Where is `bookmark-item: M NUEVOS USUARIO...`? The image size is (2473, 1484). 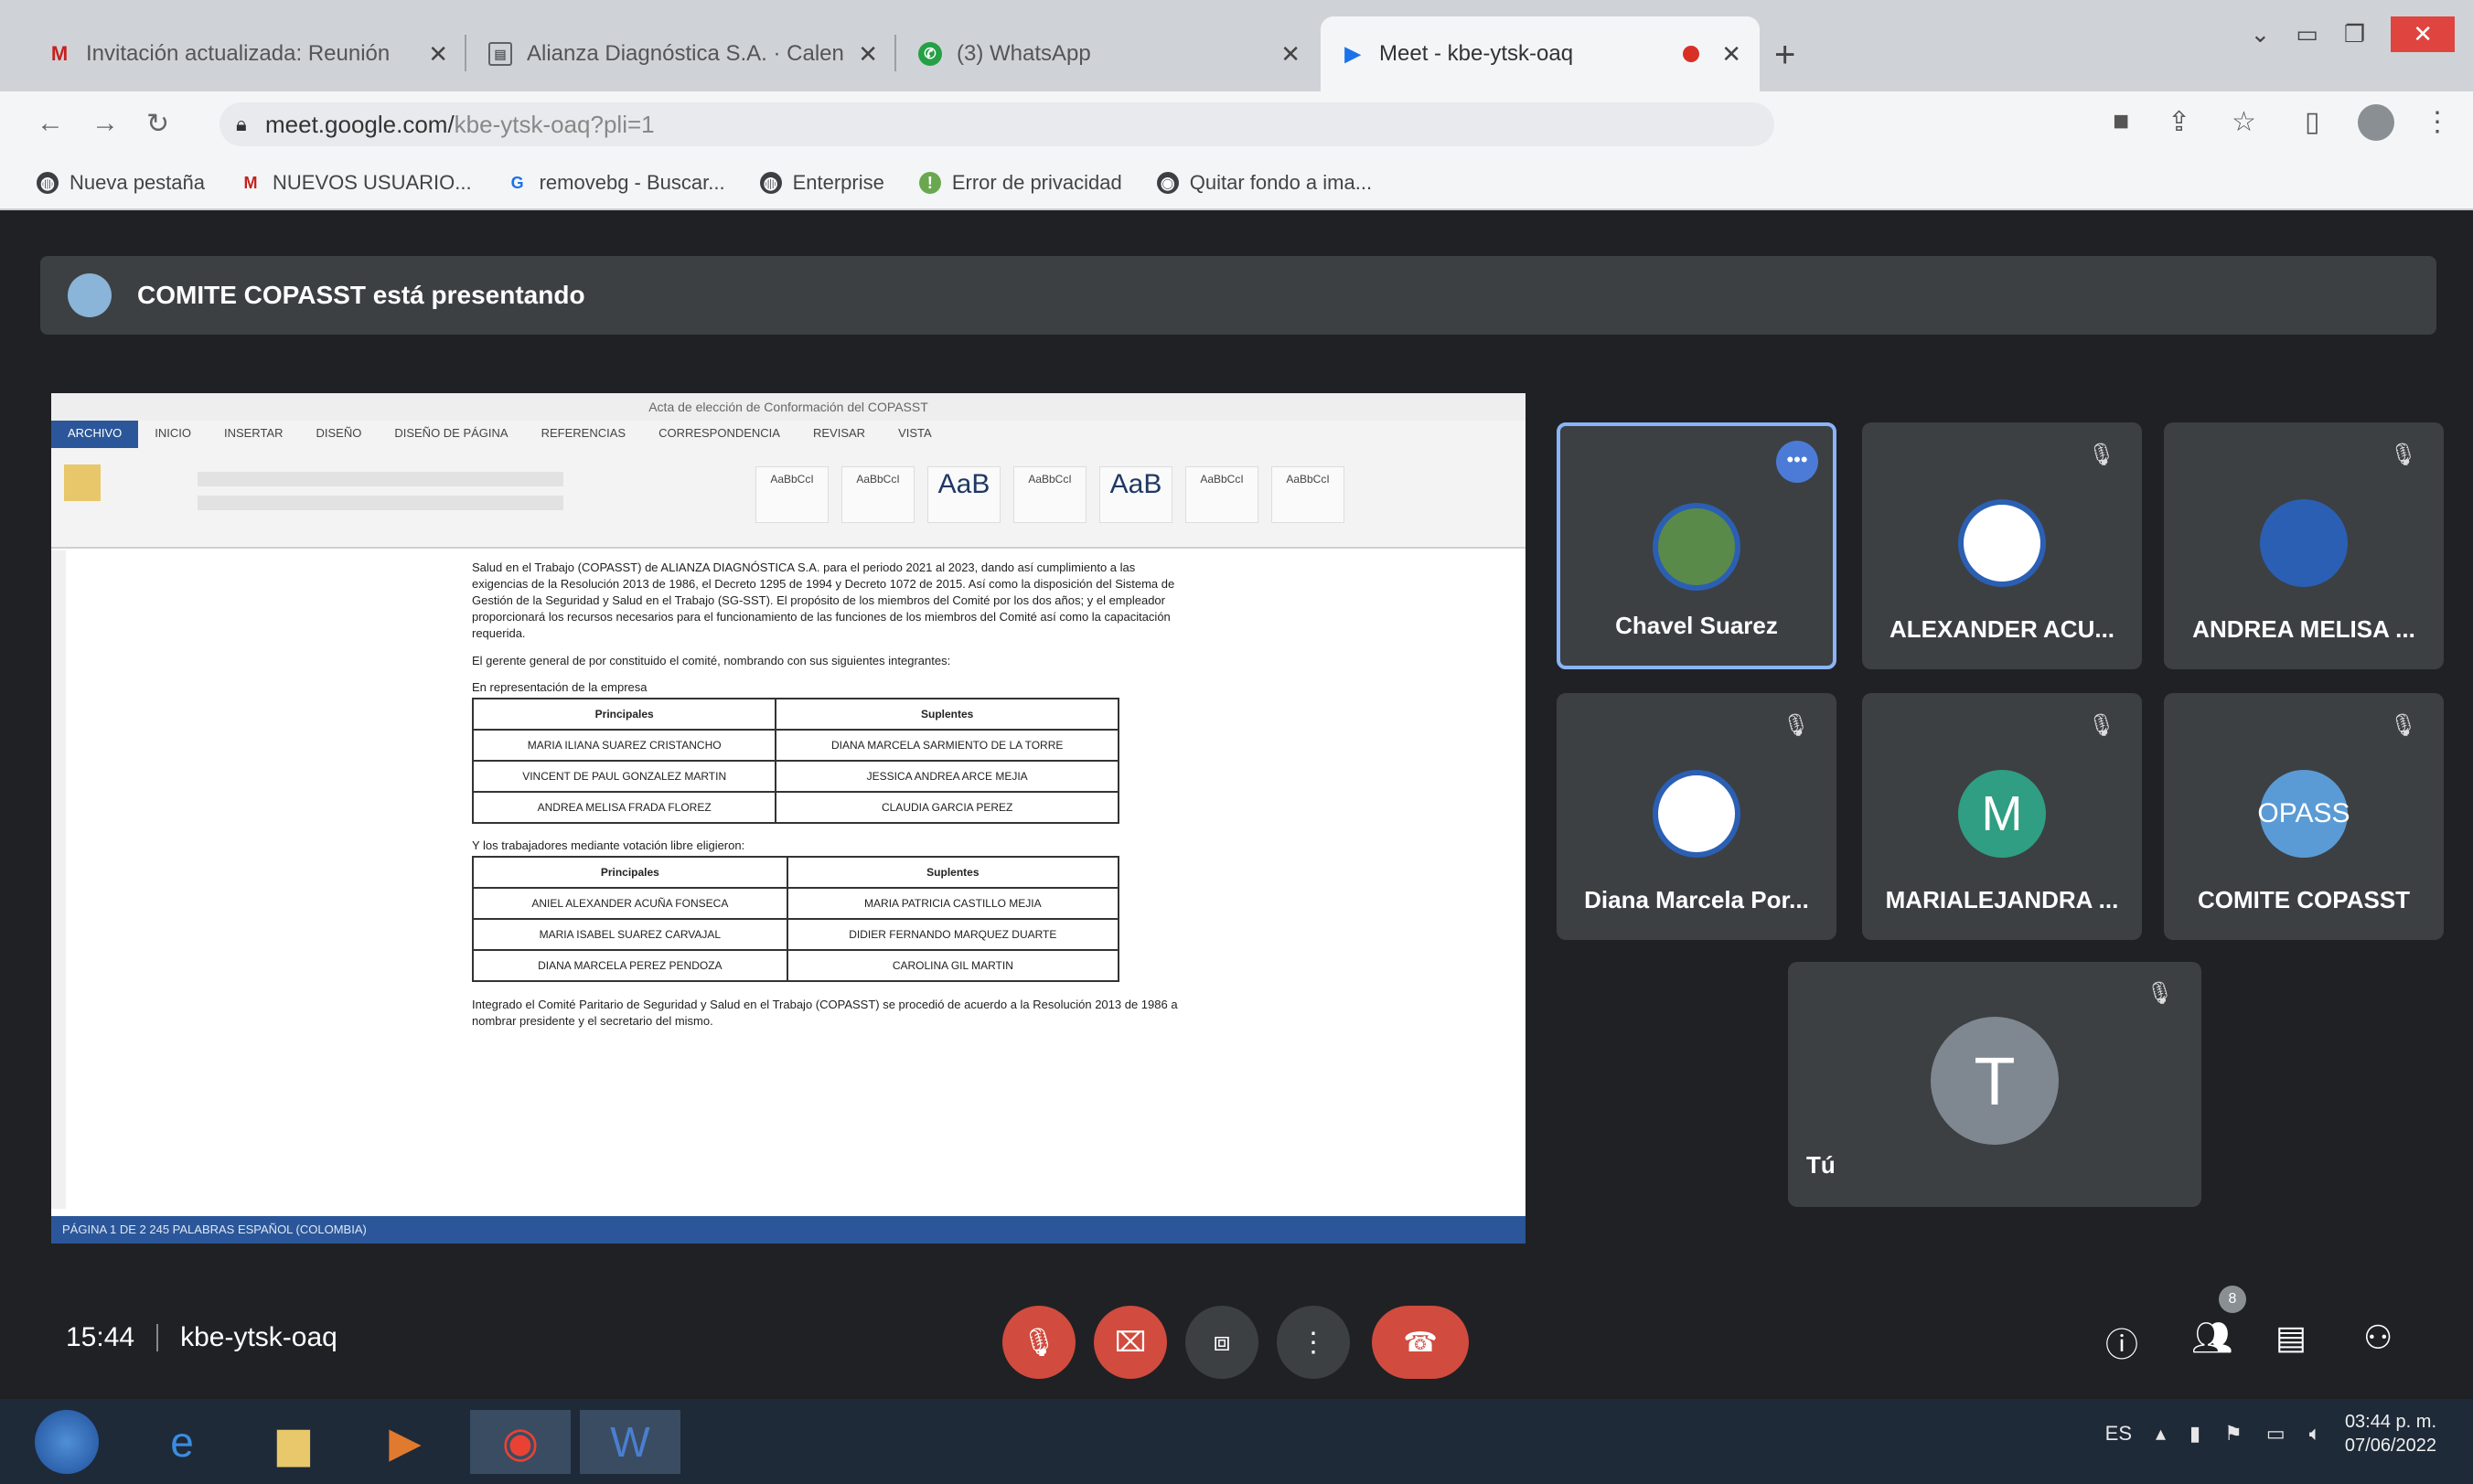 bookmark-item: M NUEVOS USUARIO... is located at coordinates (356, 183).